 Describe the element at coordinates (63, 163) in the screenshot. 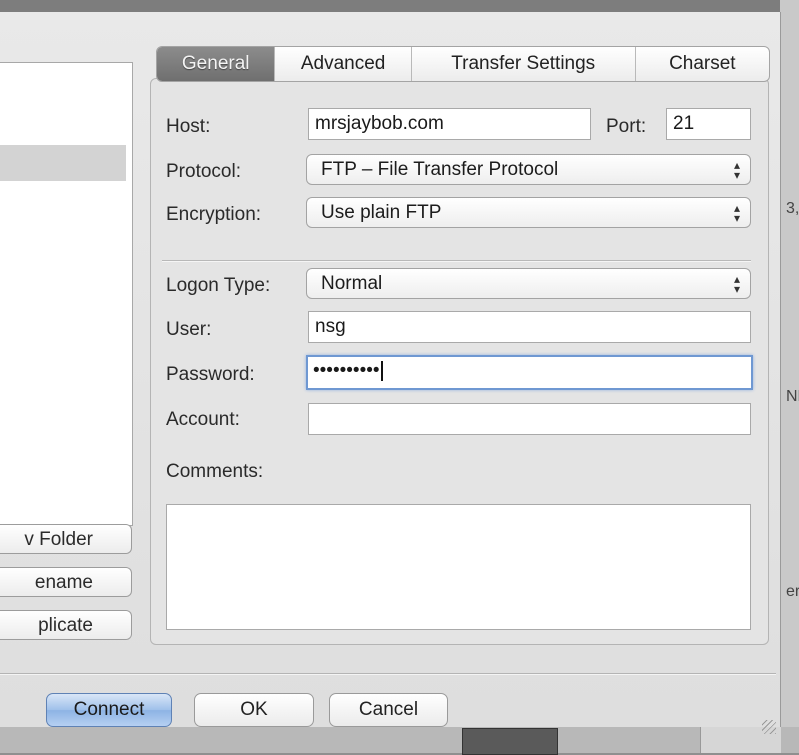

I see `site-list-selected-row` at that location.